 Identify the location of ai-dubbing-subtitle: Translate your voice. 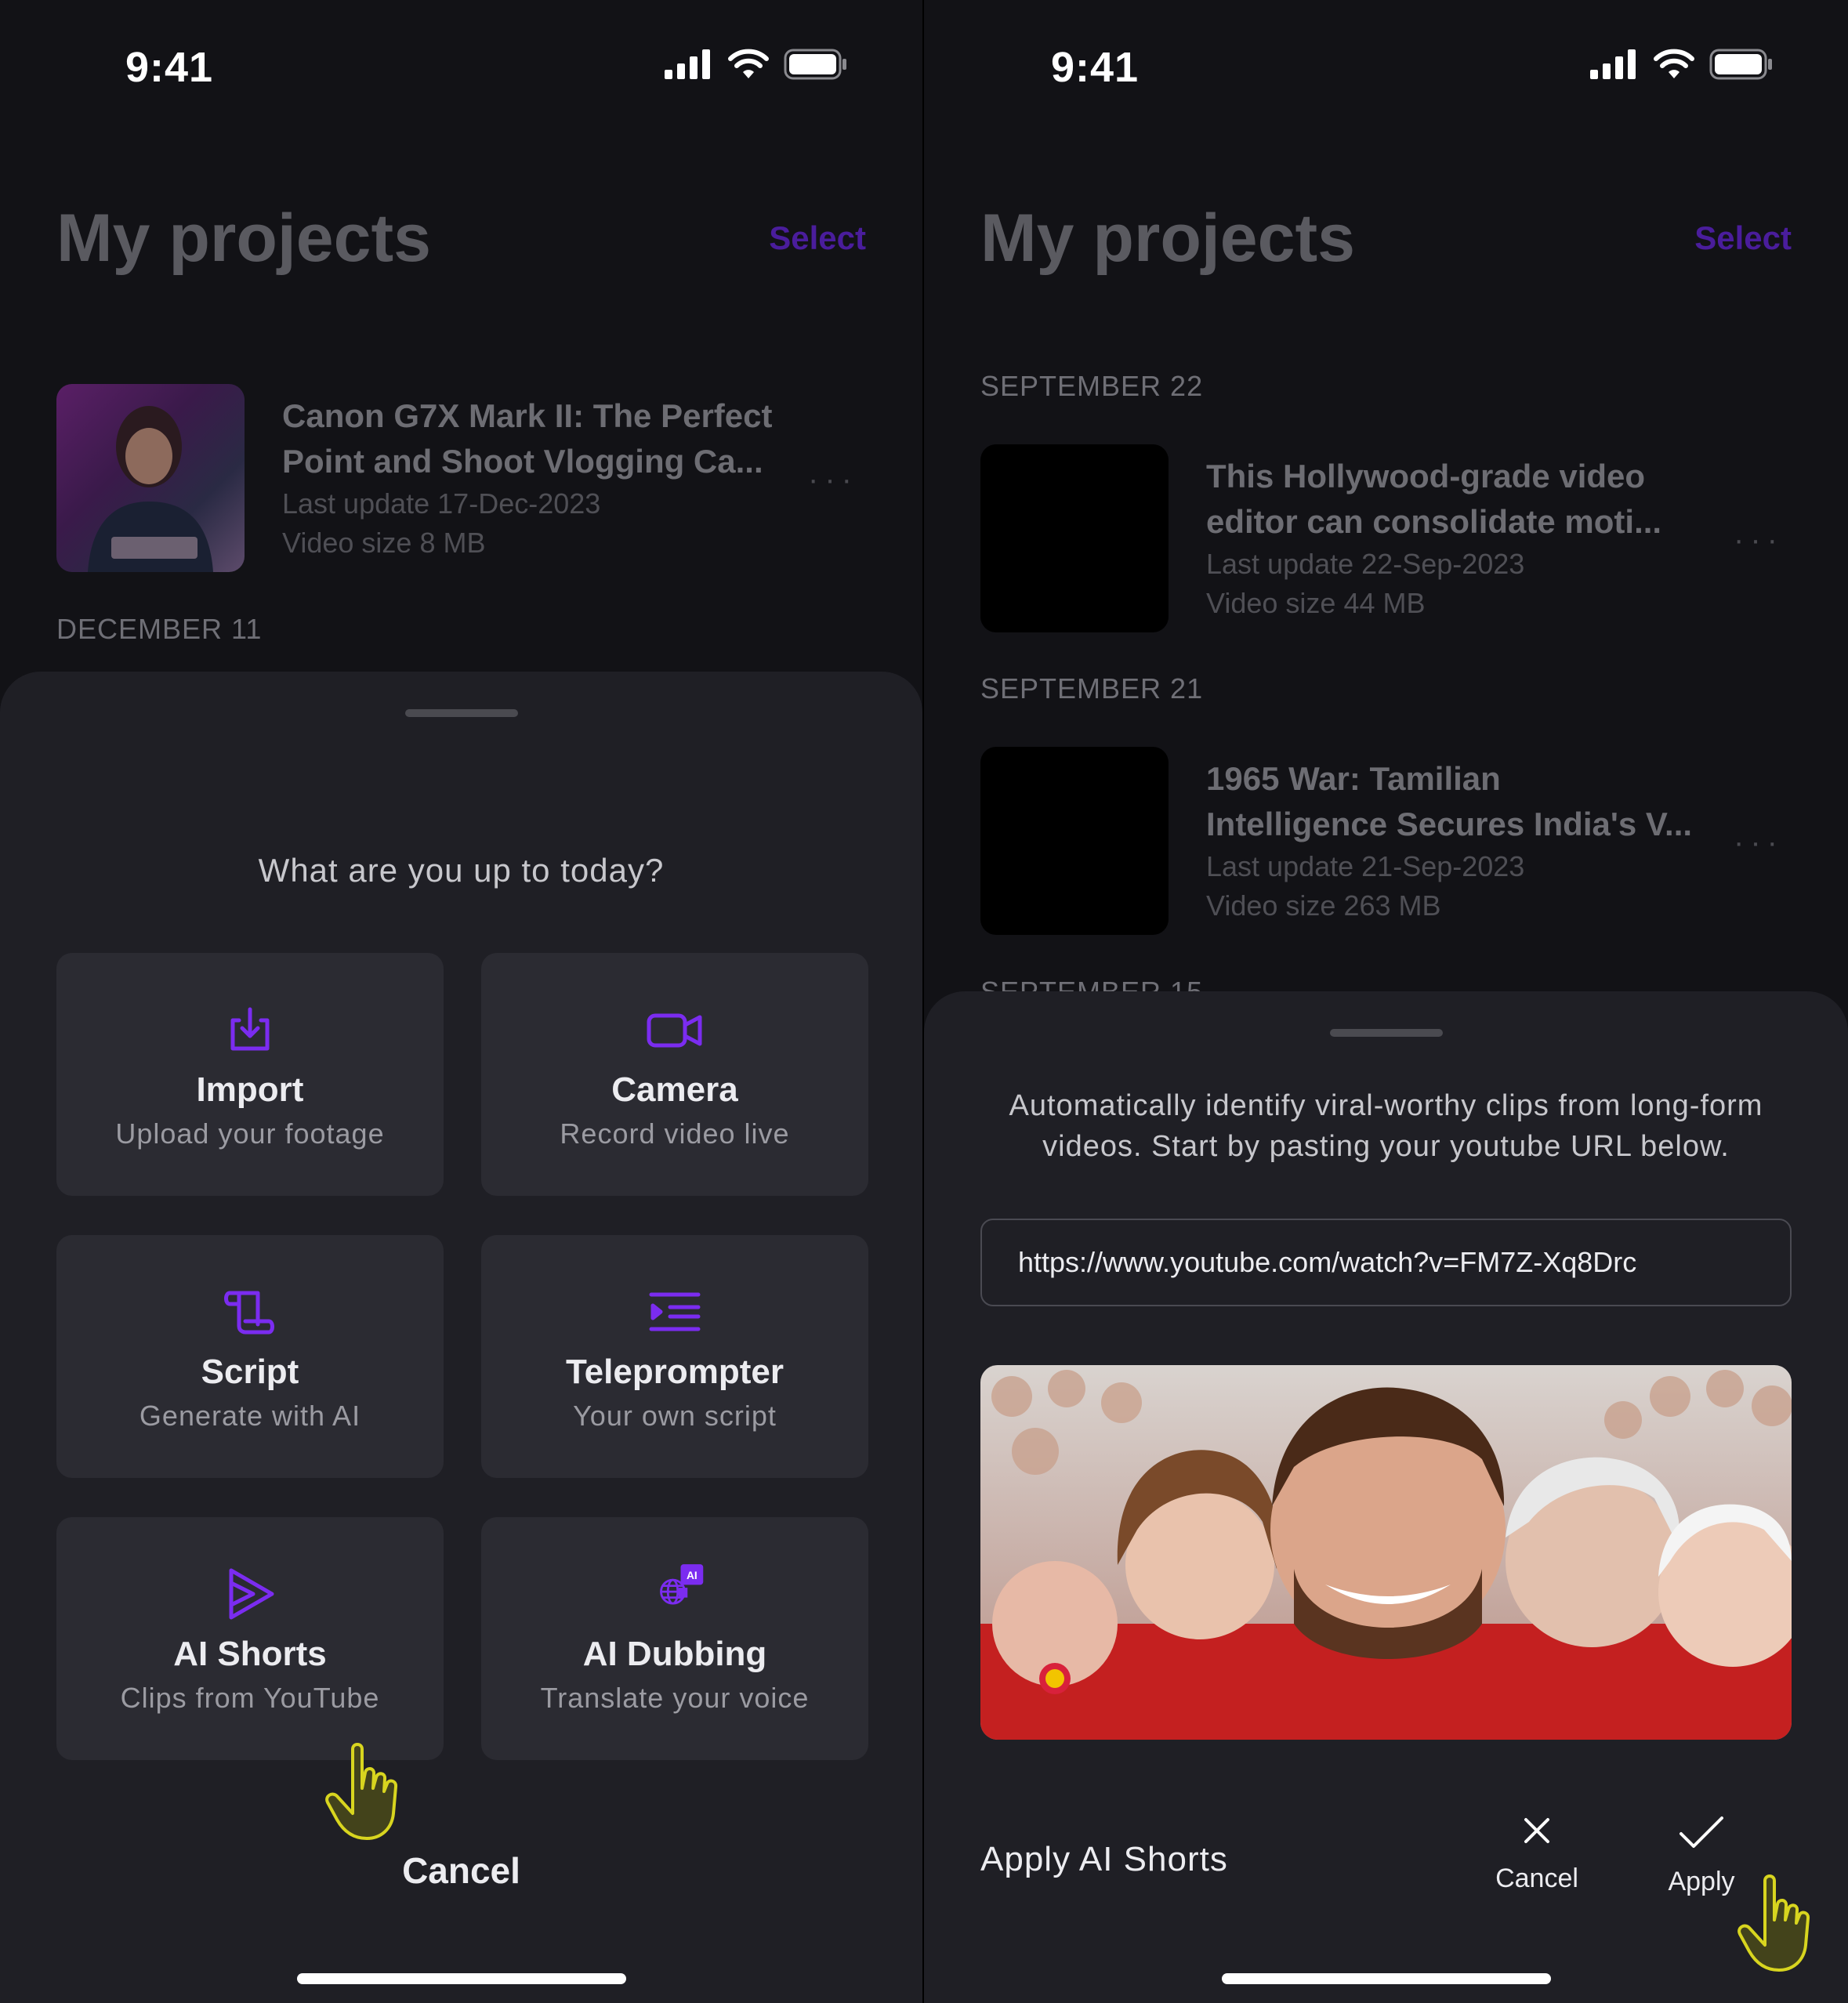
(675, 1698).